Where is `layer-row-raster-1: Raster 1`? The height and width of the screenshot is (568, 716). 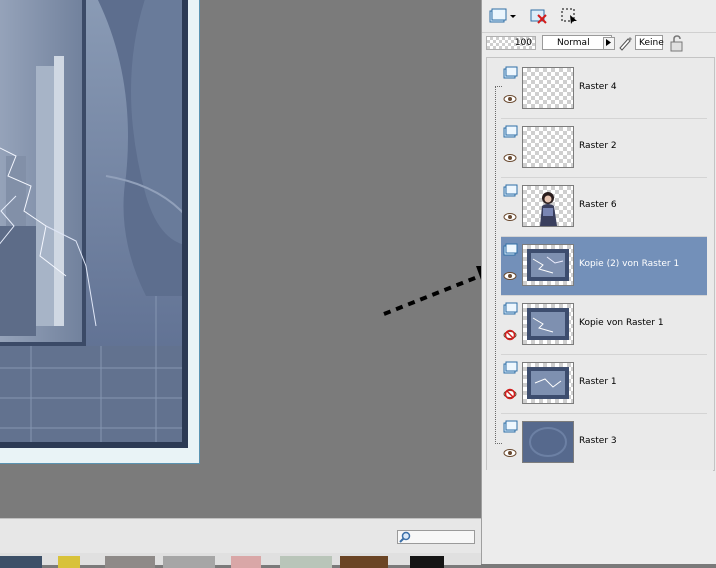
layer-row-raster-1: Raster 1 is located at coordinates (604, 384).